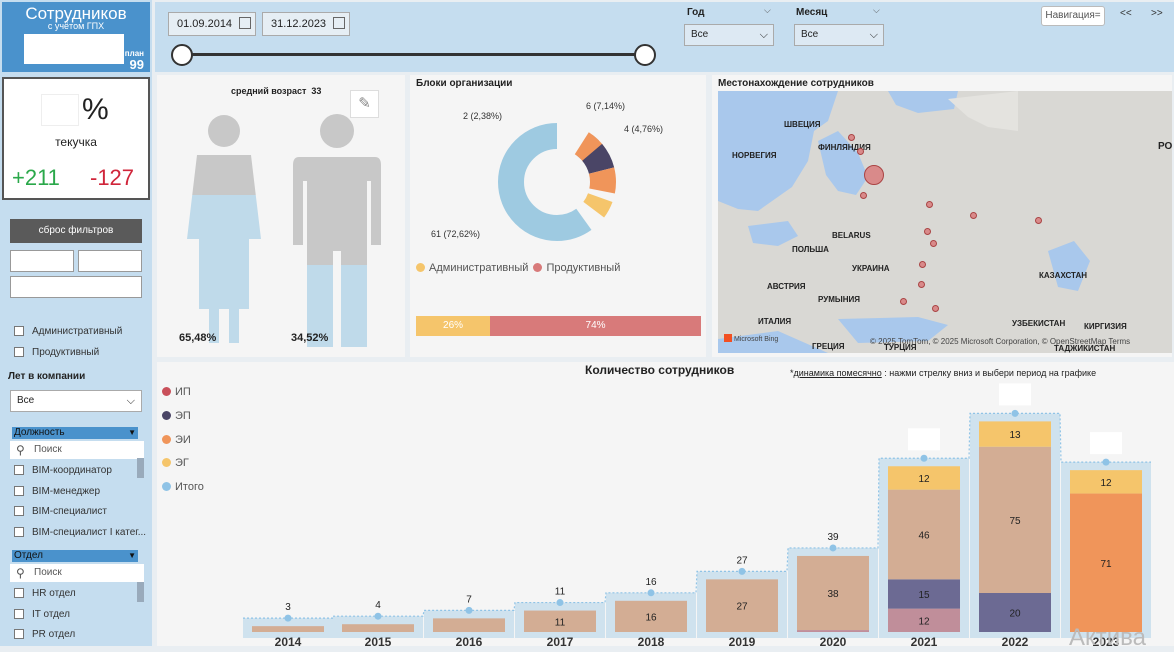 This screenshot has height=652, width=1174. What do you see at coordinates (76, 401) in the screenshot?
I see `years-dropdown: Все ⌵` at bounding box center [76, 401].